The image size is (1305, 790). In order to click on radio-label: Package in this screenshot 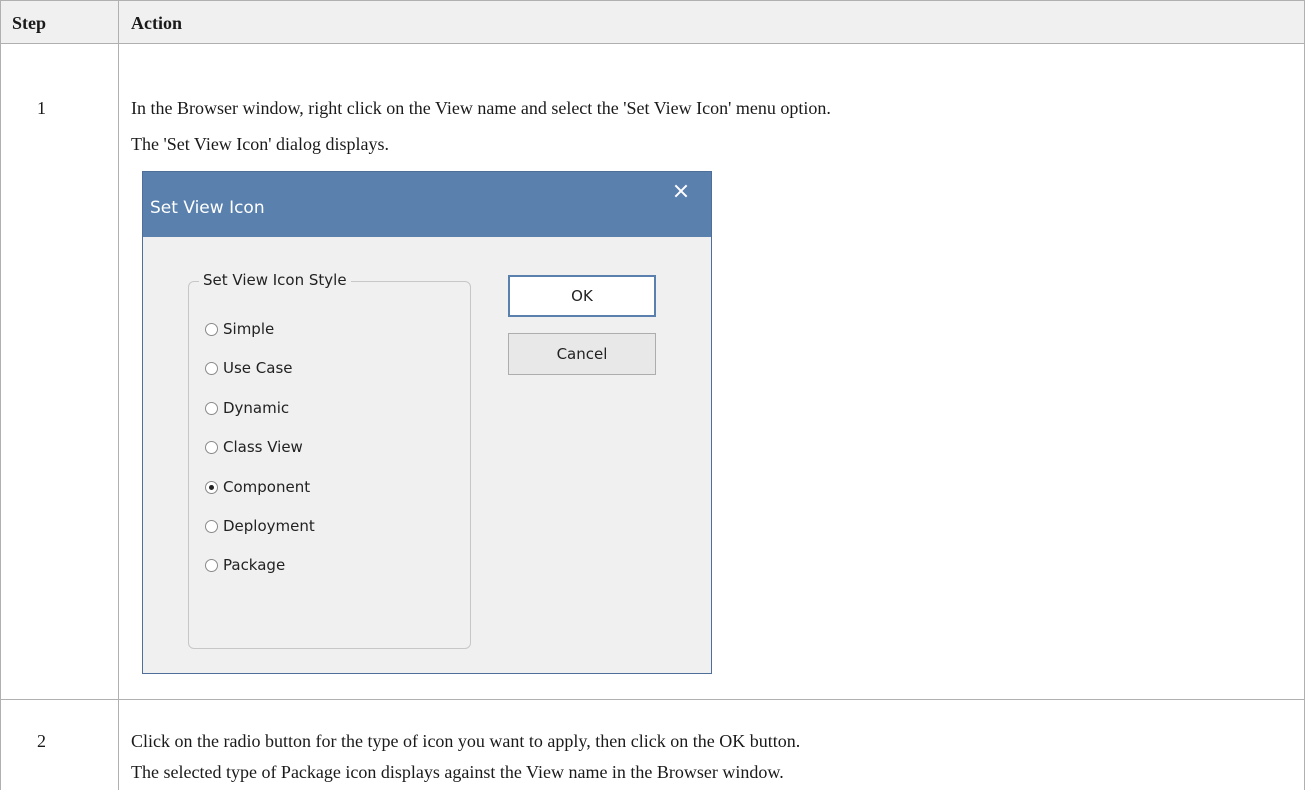, I will do `click(254, 565)`.